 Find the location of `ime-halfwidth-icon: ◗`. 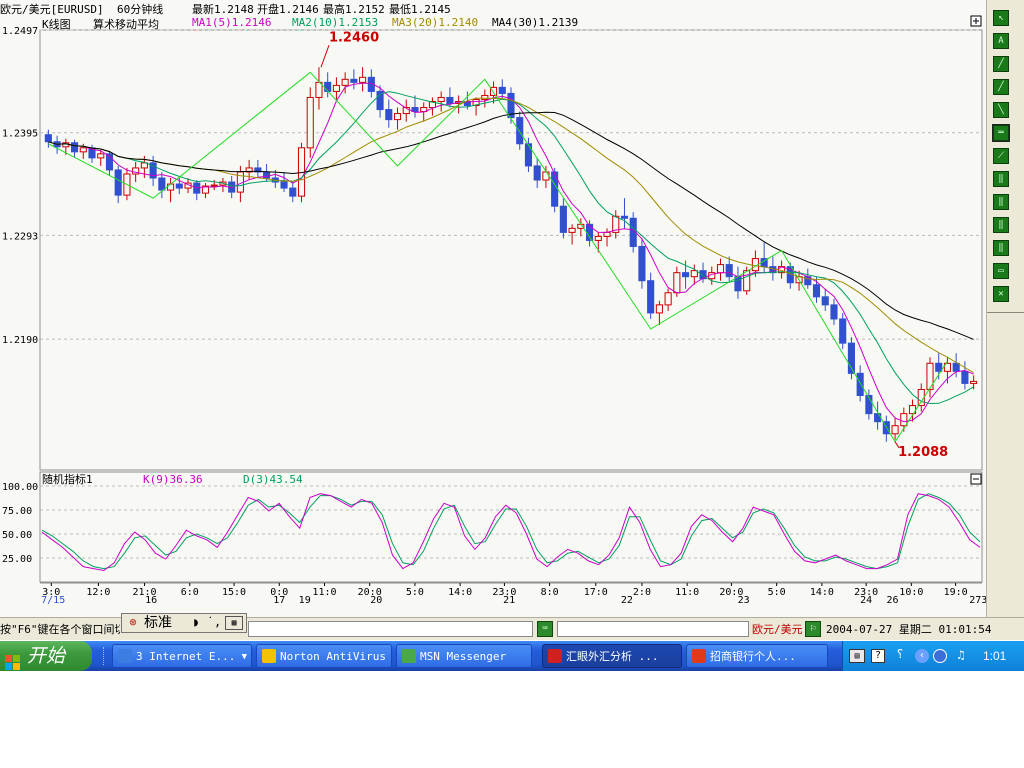

ime-halfwidth-icon: ◗ is located at coordinates (196, 623).